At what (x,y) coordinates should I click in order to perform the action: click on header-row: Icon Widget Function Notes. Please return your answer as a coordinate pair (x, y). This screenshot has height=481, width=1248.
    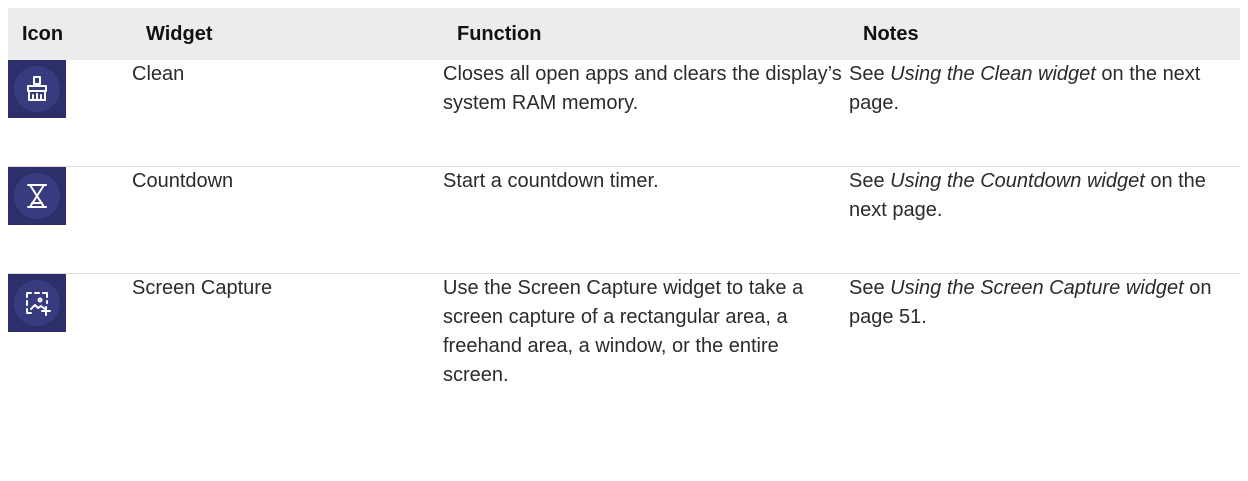
    Looking at the image, I should click on (624, 34).